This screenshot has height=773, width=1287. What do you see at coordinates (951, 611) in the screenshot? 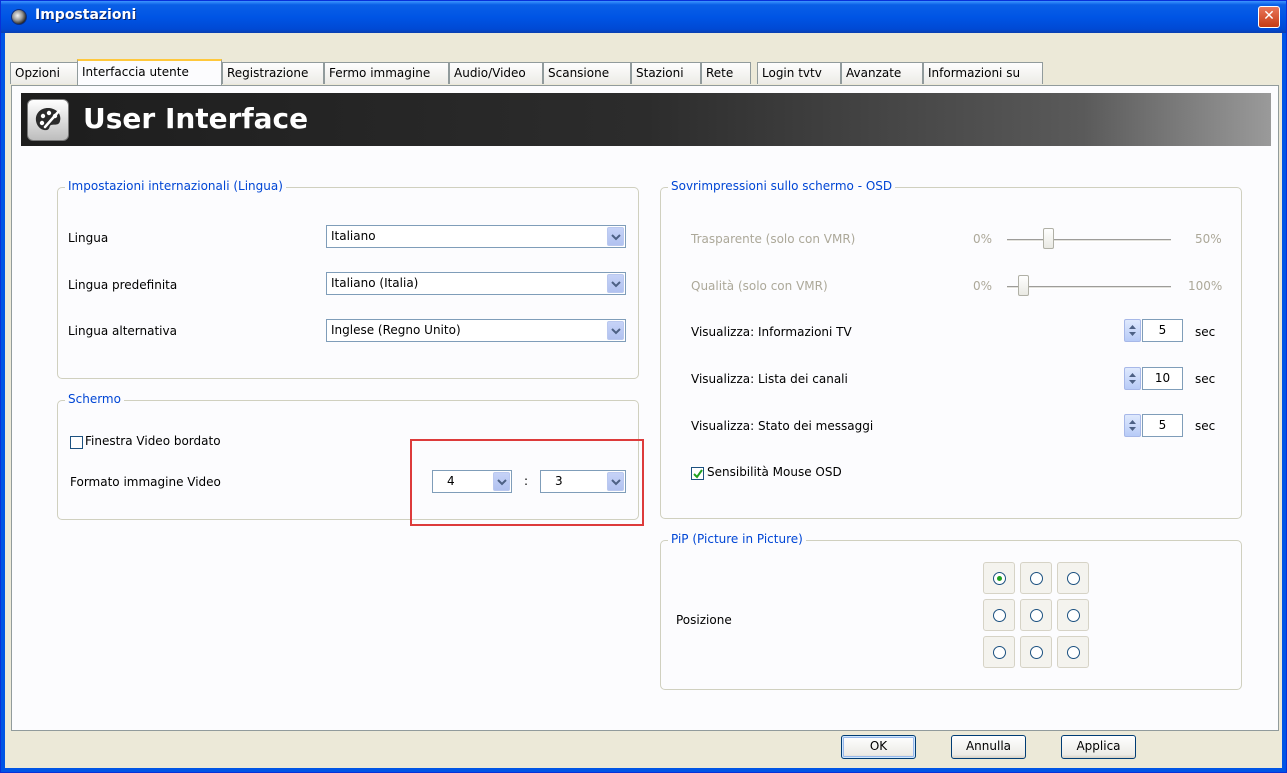
I see `pip-group: PiP (Picture in Picture) Posizione` at bounding box center [951, 611].